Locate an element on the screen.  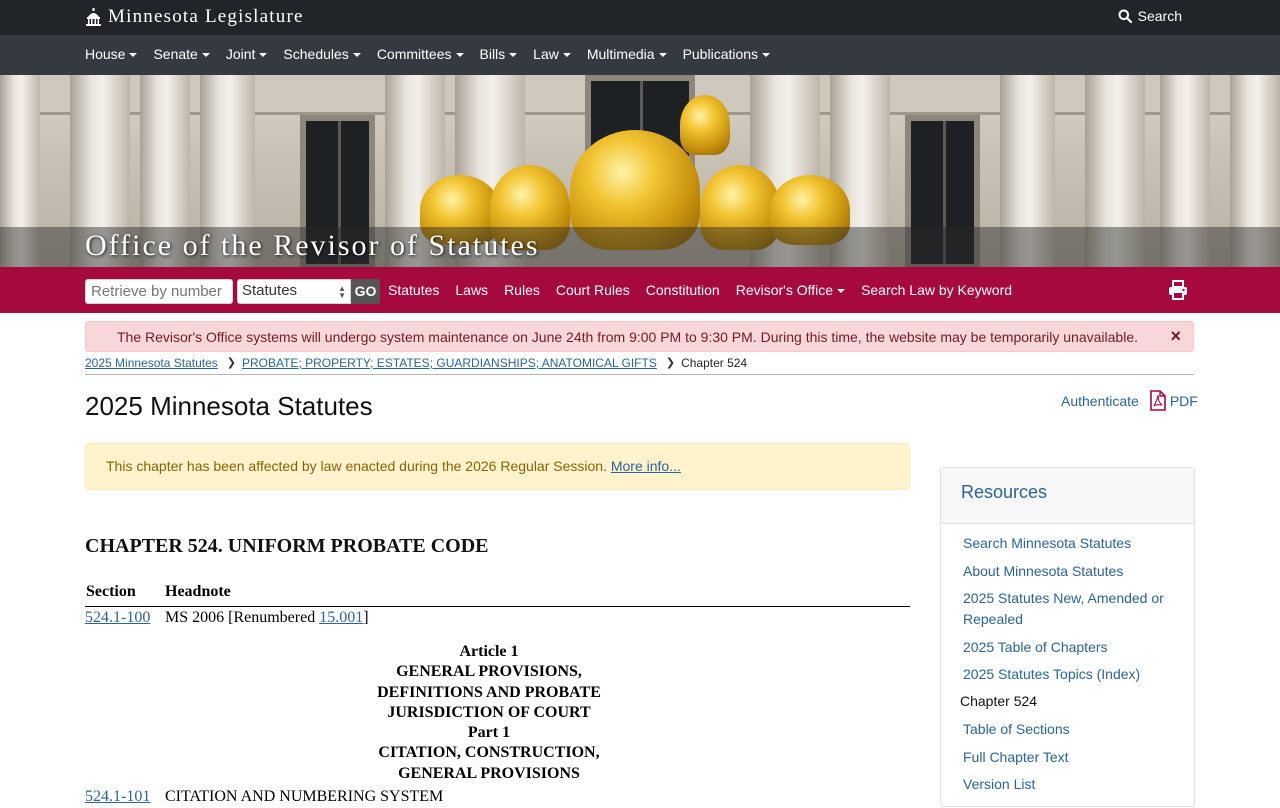
revisor-link-label: Search Law by Keyword is located at coordinates (936, 290).